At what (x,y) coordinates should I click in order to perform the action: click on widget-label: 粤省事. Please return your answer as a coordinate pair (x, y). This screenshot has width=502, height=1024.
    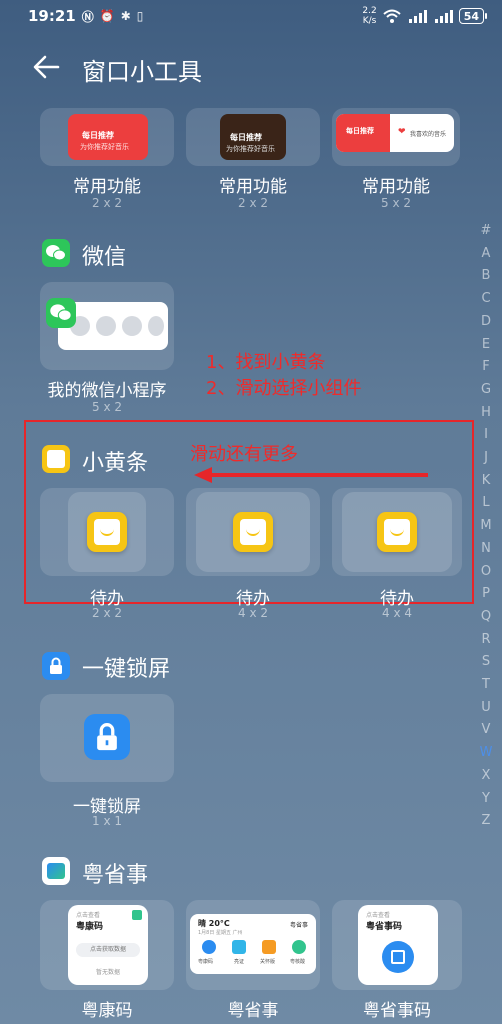
    Looking at the image, I should click on (253, 1011).